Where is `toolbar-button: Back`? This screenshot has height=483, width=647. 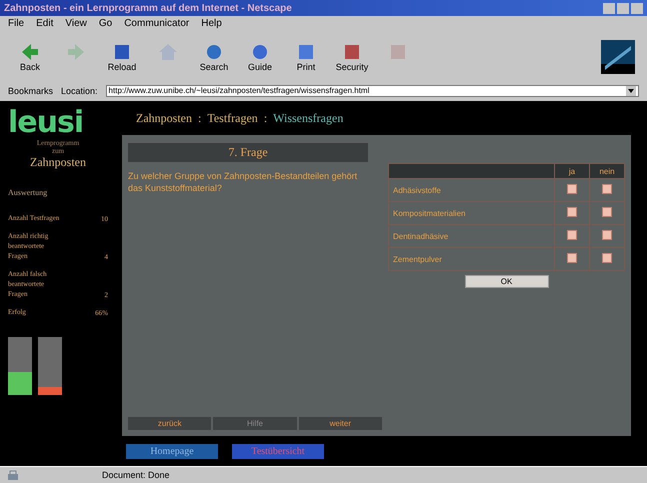 toolbar-button: Back is located at coordinates (30, 57).